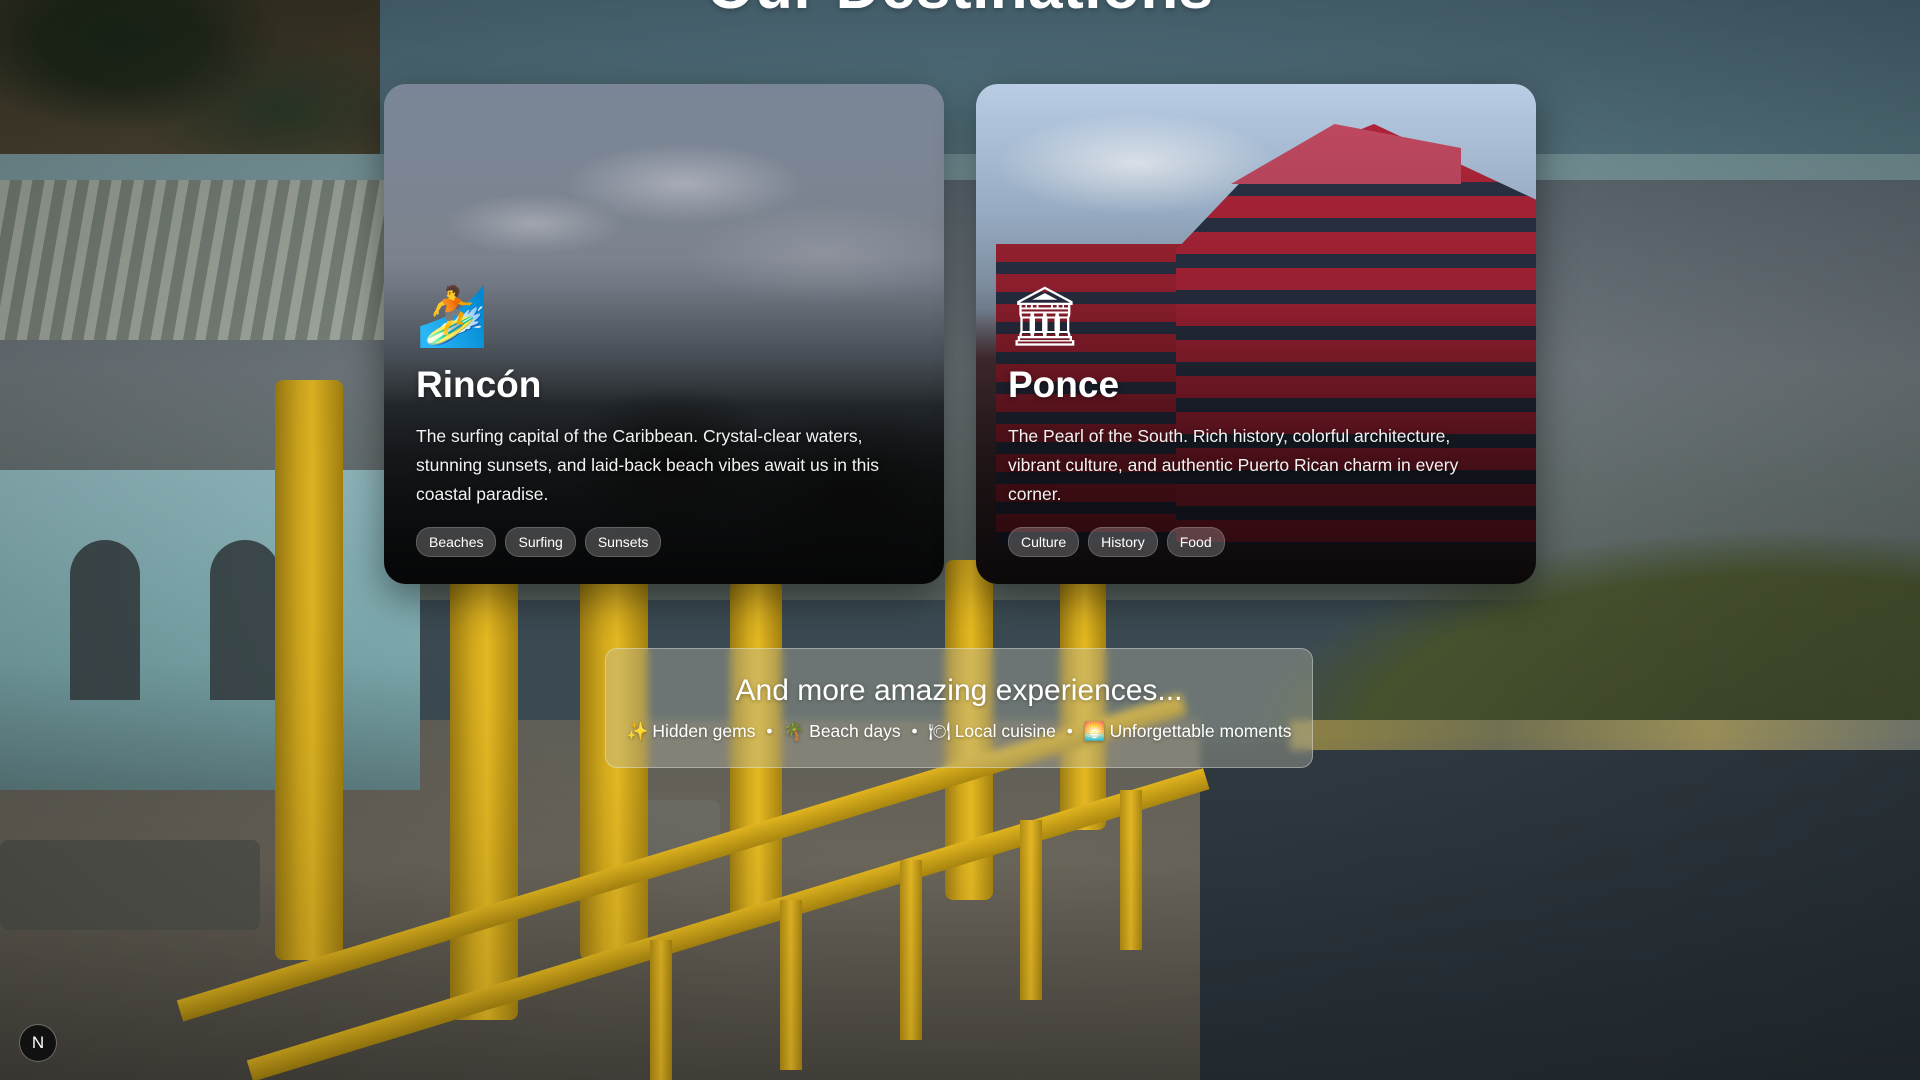  Describe the element at coordinates (664, 542) in the screenshot. I see `tag-list: Beaches Surfing Sunsets` at that location.